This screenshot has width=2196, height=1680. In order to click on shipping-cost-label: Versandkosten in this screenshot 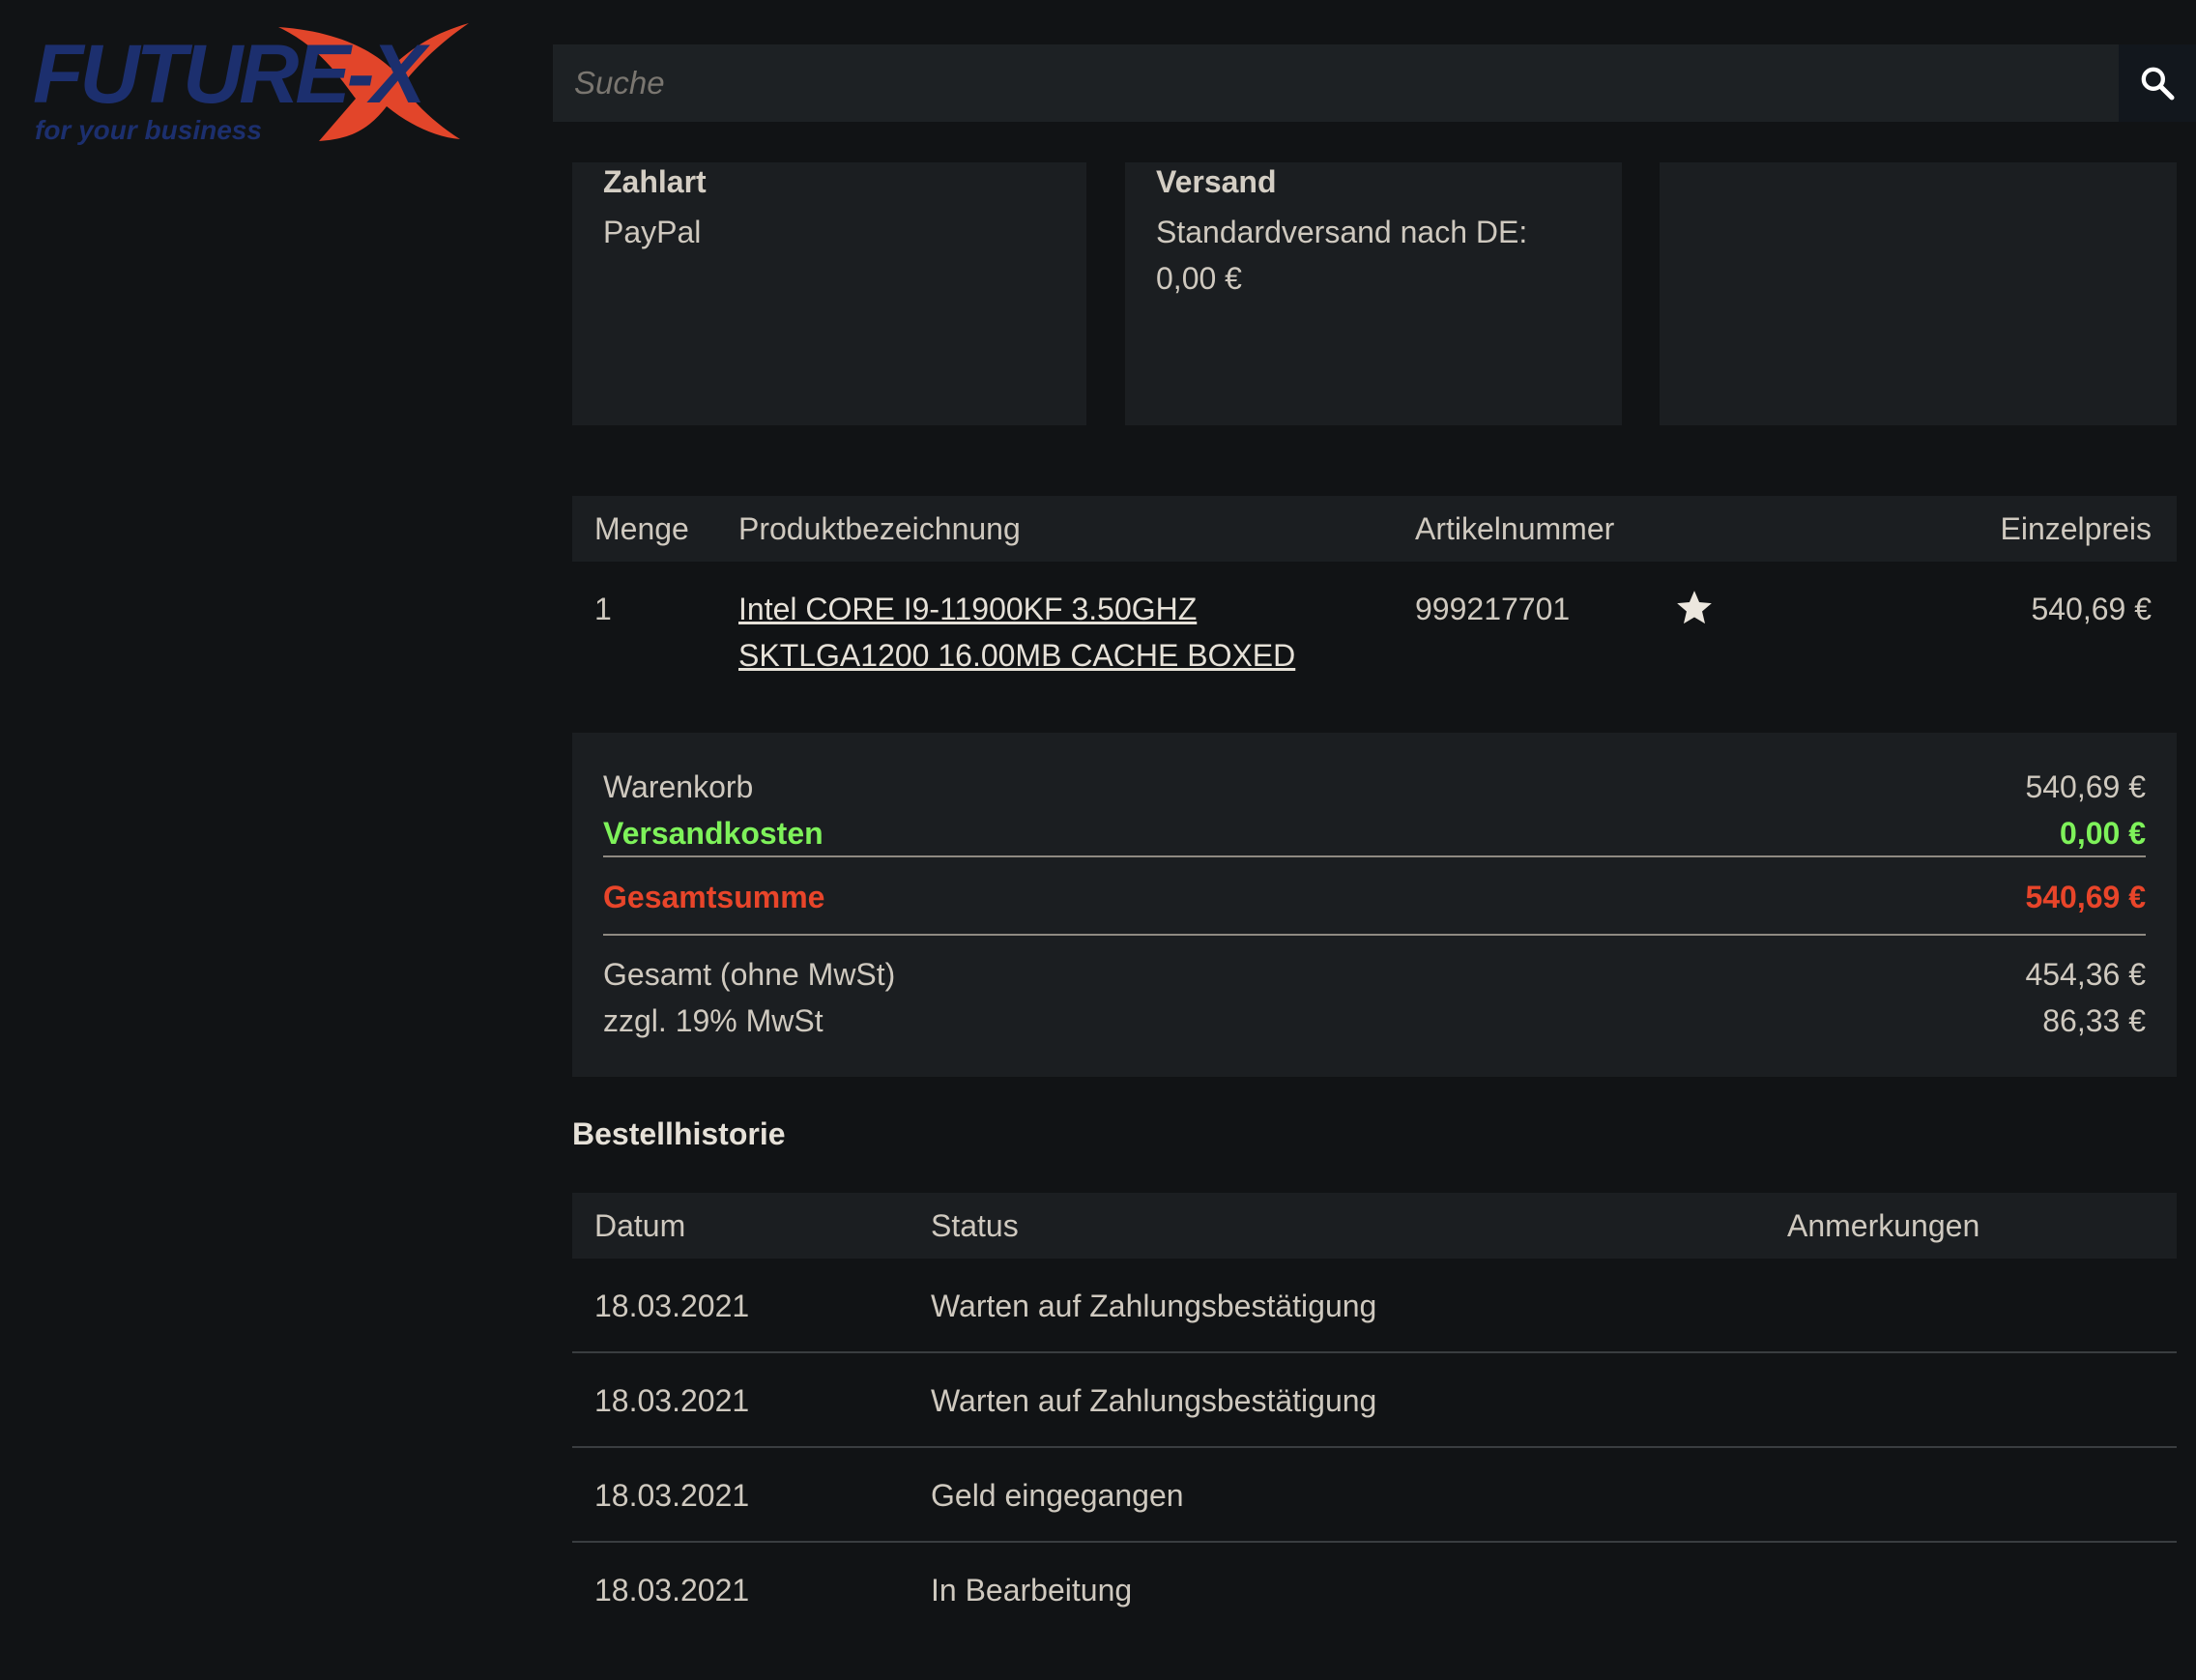, I will do `click(713, 834)`.